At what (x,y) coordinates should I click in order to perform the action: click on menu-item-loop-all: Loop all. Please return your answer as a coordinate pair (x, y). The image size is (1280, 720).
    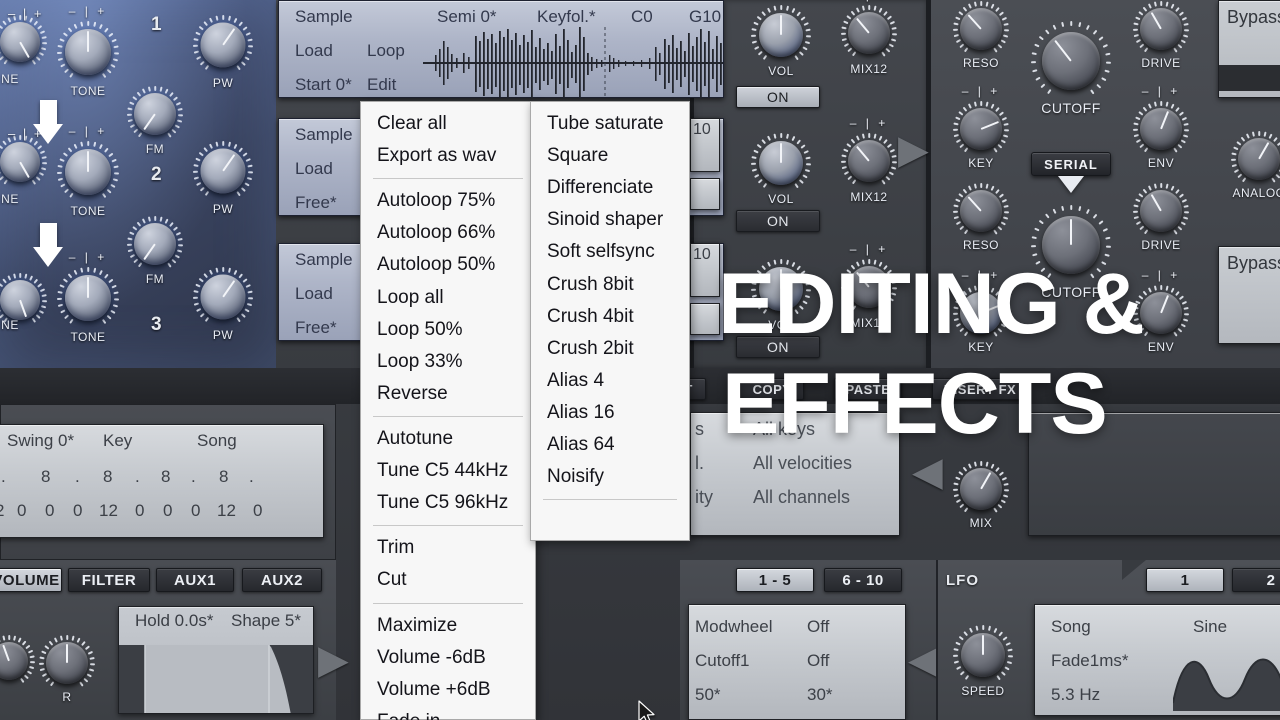
    Looking at the image, I should click on (448, 298).